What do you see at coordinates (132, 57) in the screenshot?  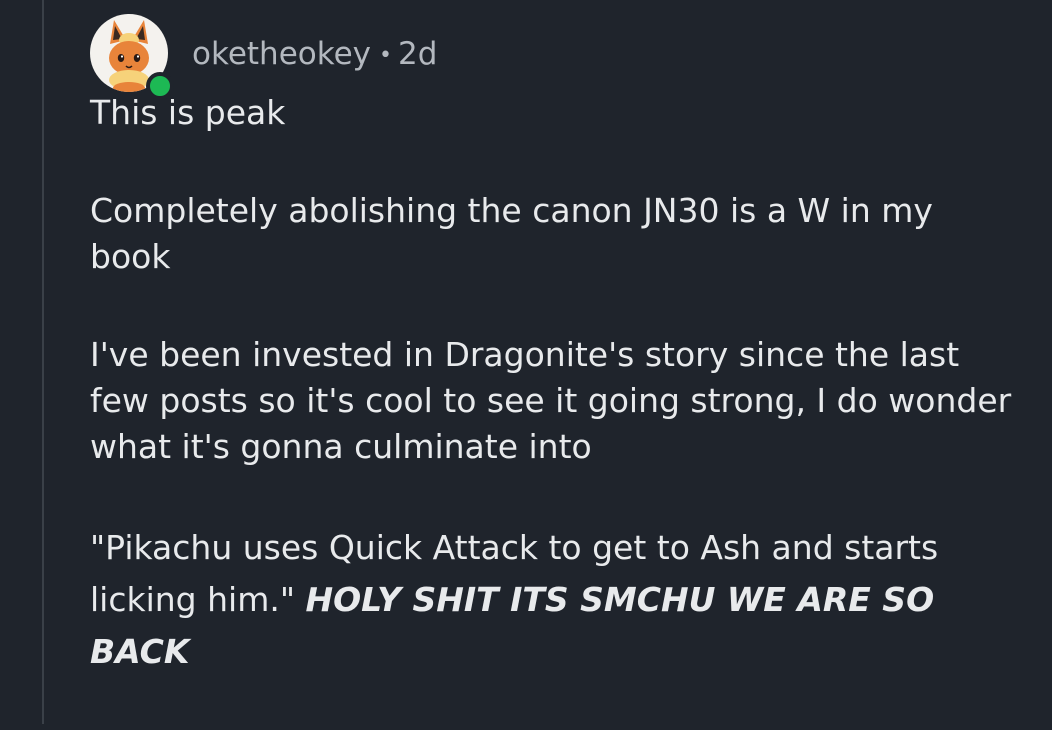 I see `avatar` at bounding box center [132, 57].